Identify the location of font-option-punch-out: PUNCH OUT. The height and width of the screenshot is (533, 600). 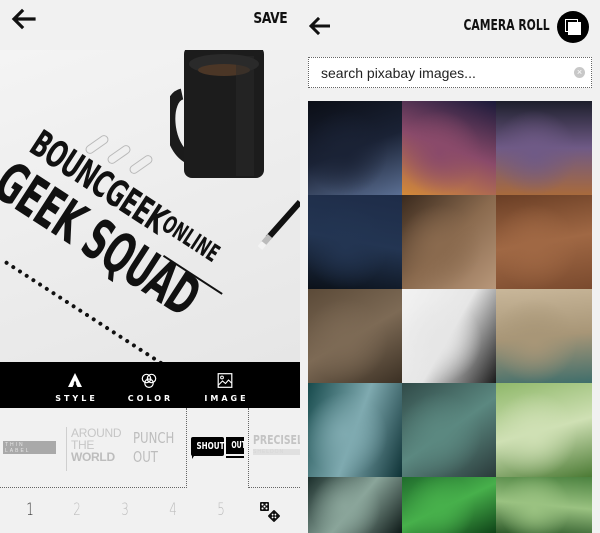
(154, 448).